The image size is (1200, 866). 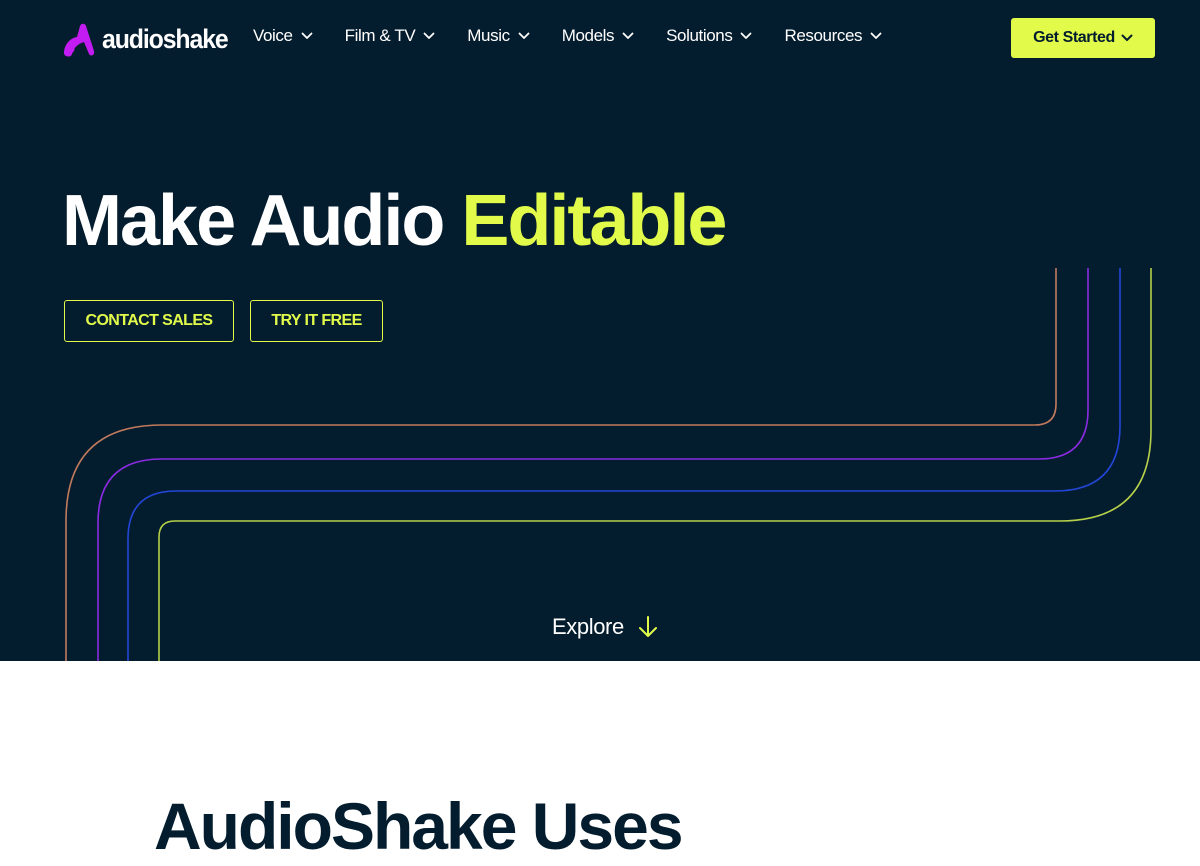 I want to click on nav-item-music: Music, so click(x=498, y=36).